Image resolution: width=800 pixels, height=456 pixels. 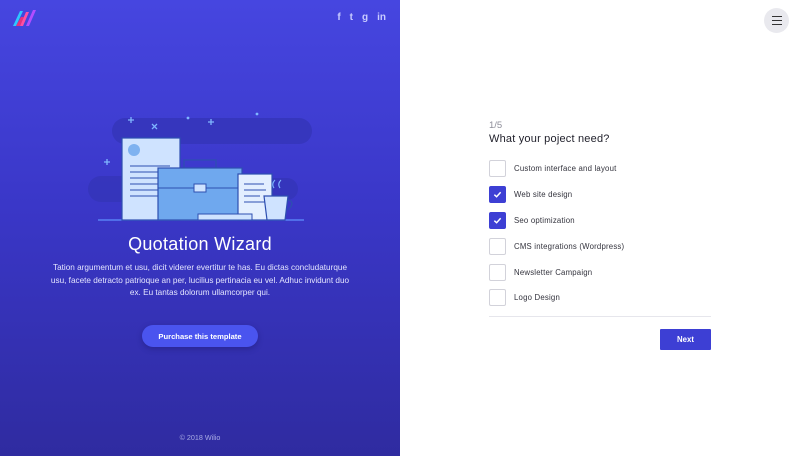 What do you see at coordinates (381, 18) in the screenshot?
I see `linkedin-icon: in` at bounding box center [381, 18].